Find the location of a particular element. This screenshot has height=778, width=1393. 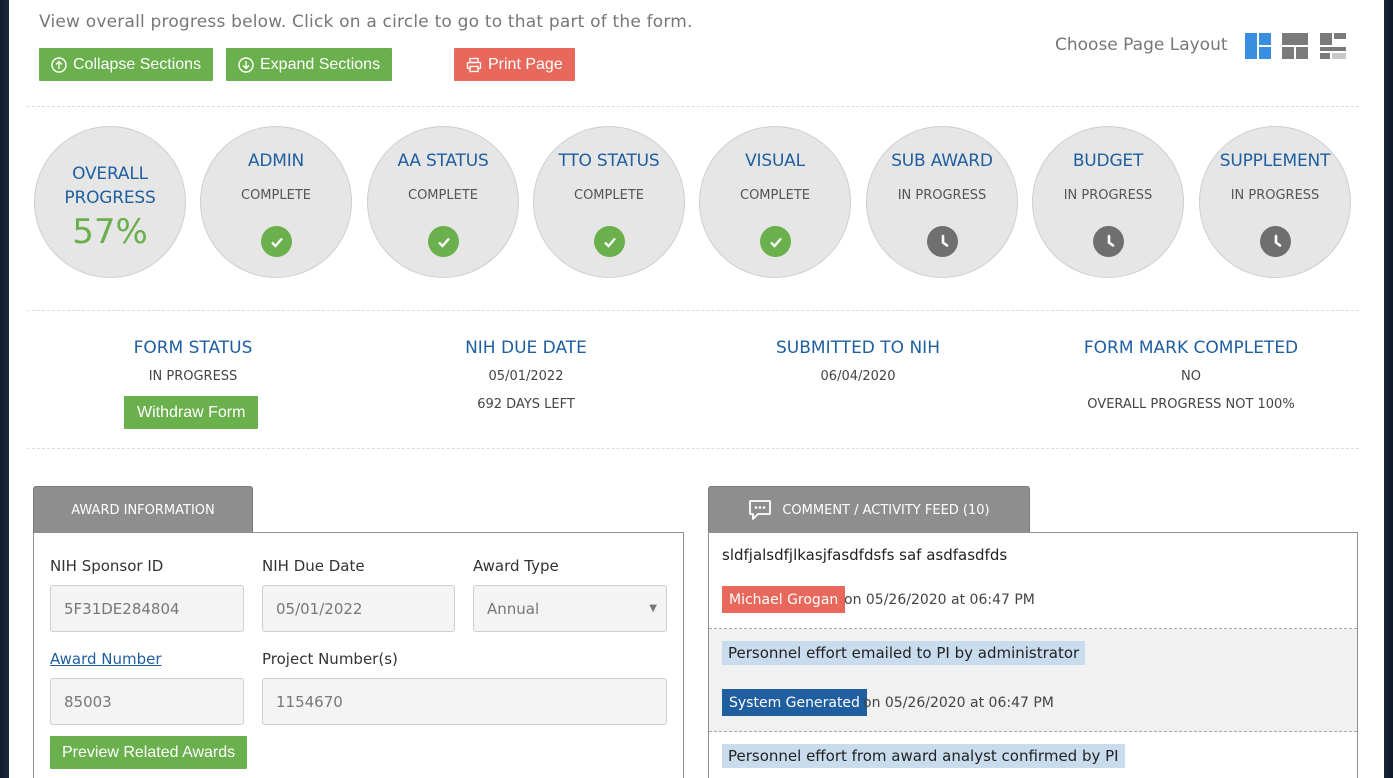

project-numbers-field: 1154670 is located at coordinates (464, 701).